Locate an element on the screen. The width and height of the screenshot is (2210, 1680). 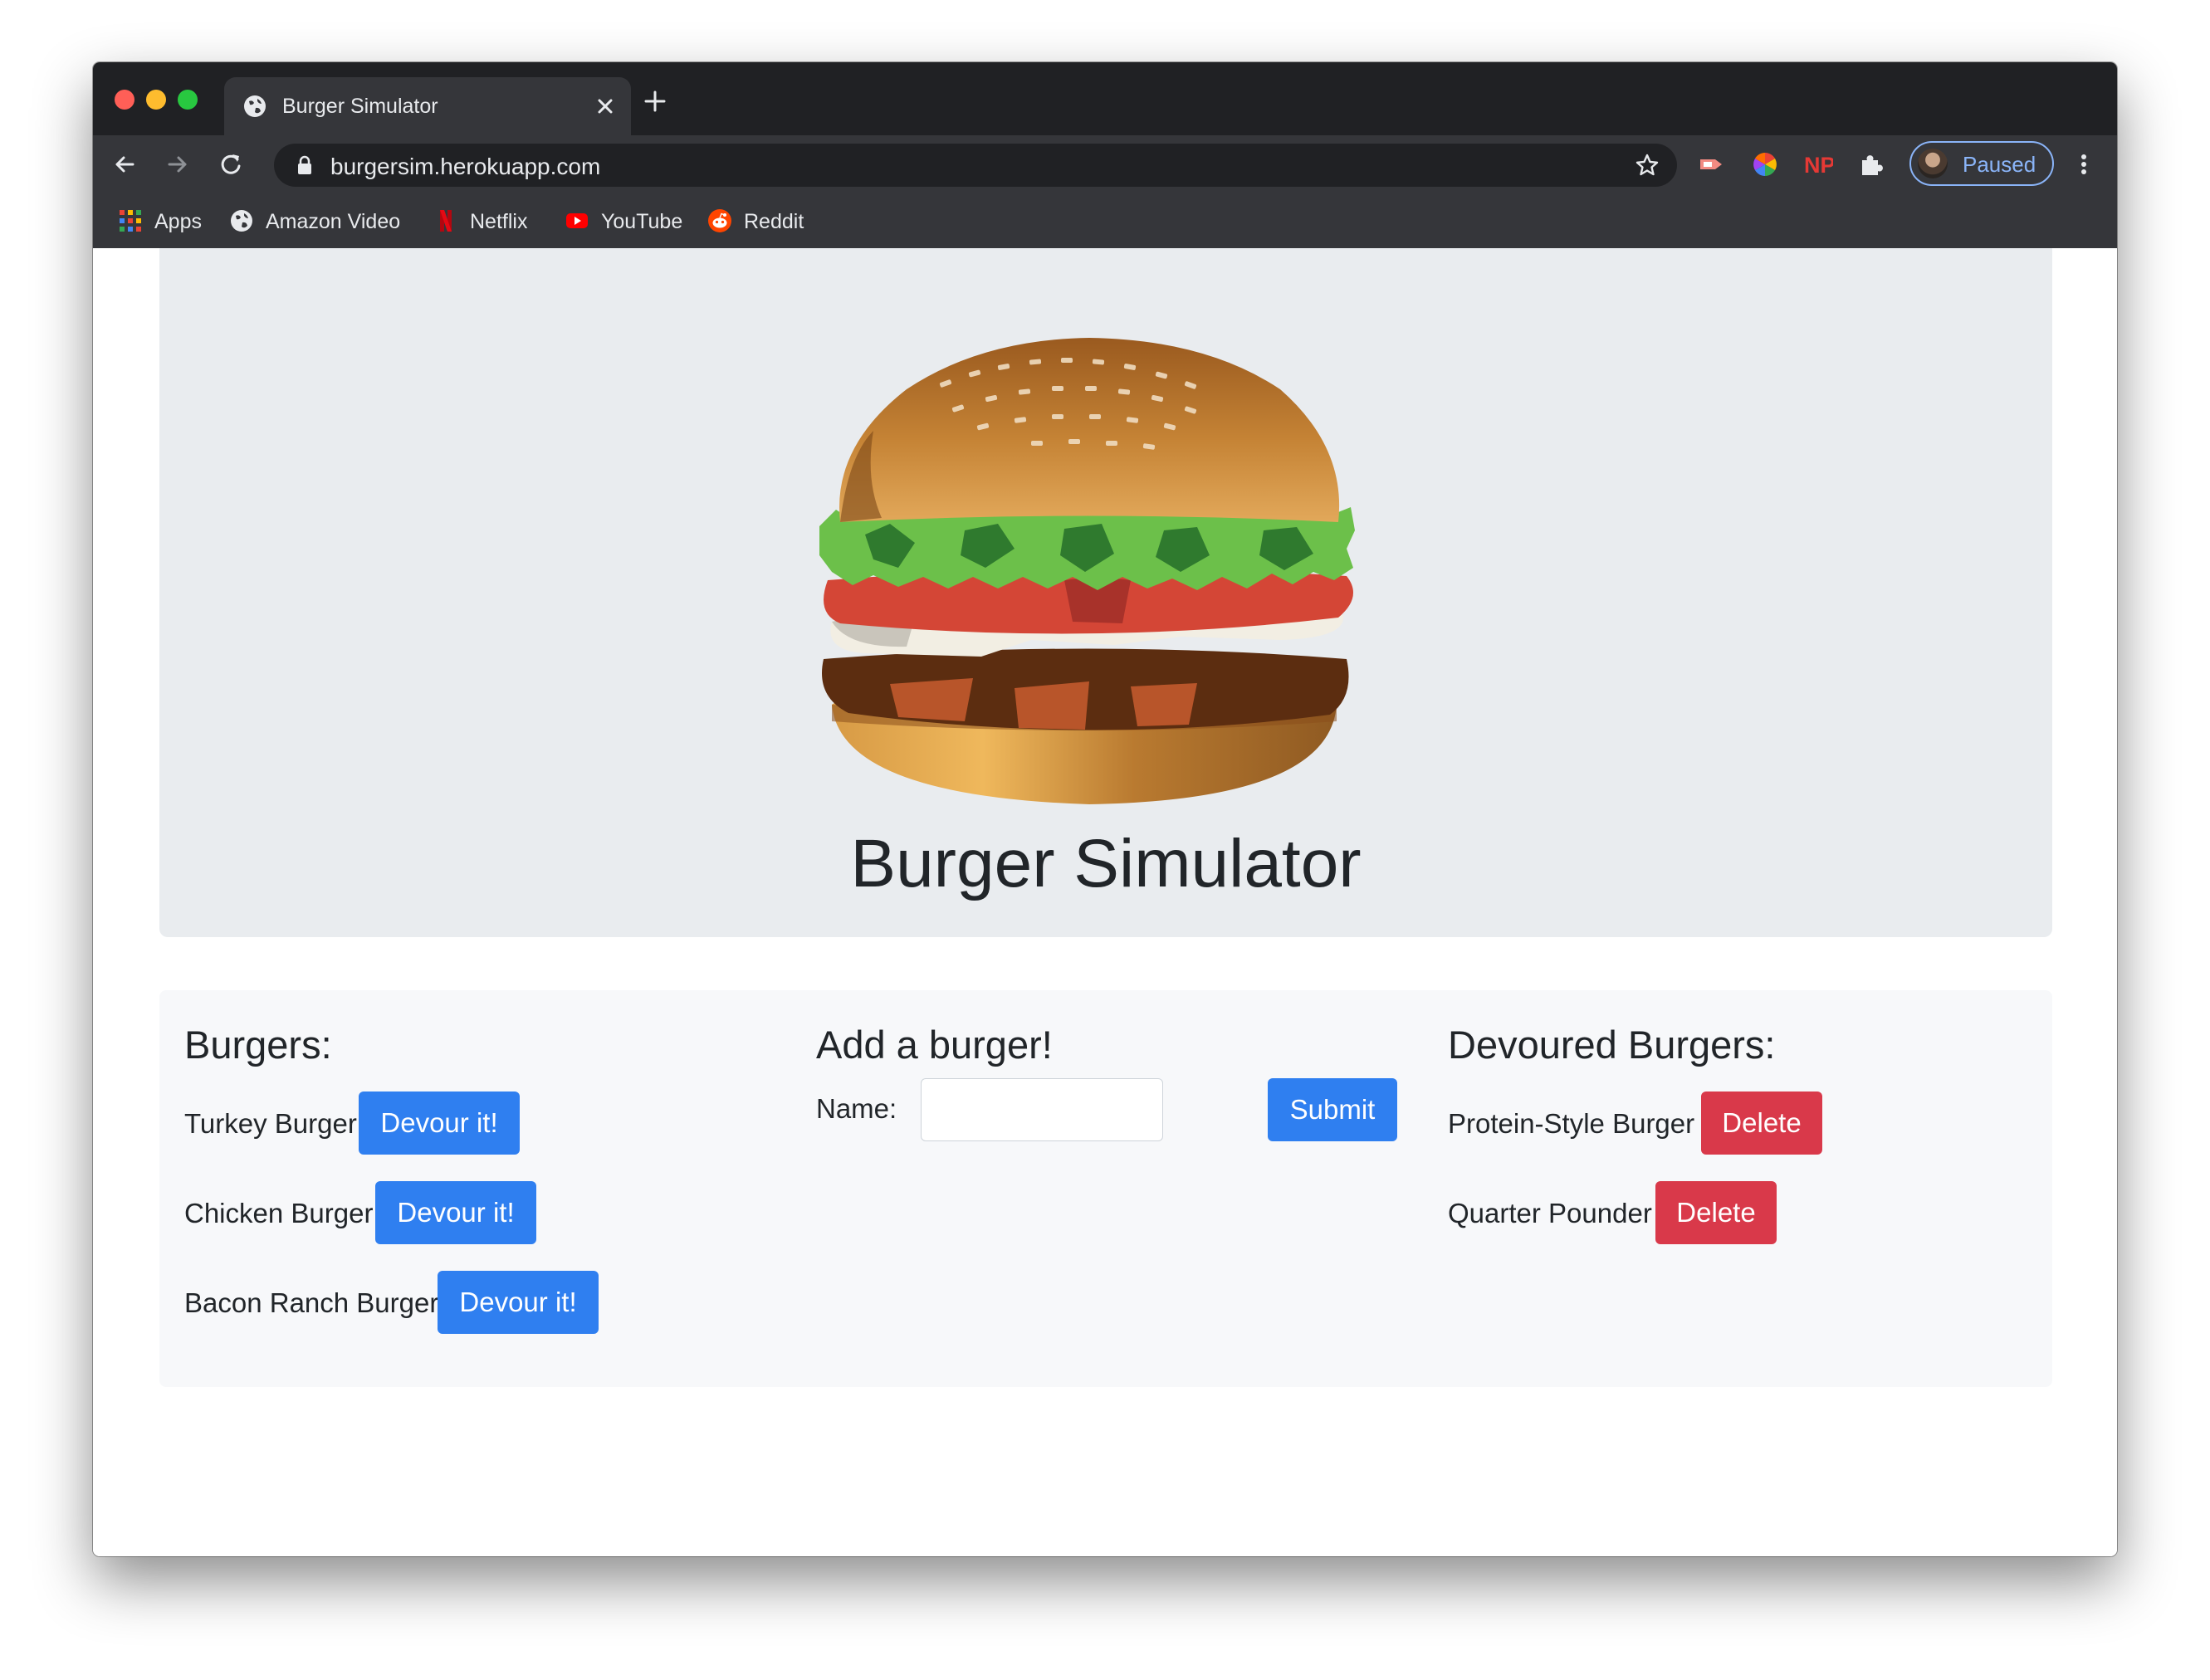
maximize-window-button is located at coordinates (188, 100).